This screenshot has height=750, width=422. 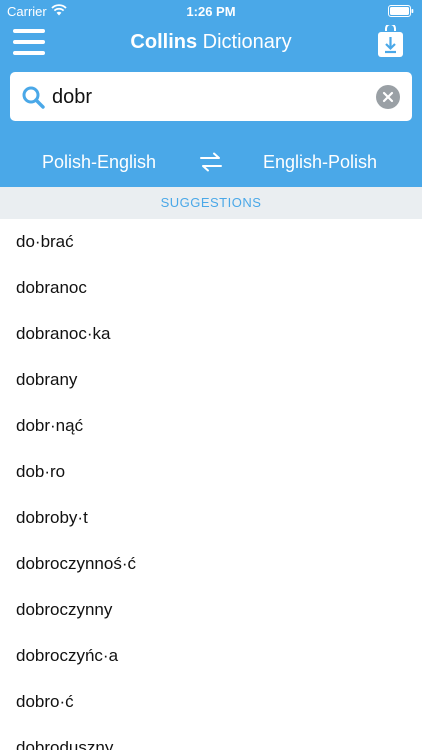 I want to click on app-title-brand: Collins, so click(x=164, y=42).